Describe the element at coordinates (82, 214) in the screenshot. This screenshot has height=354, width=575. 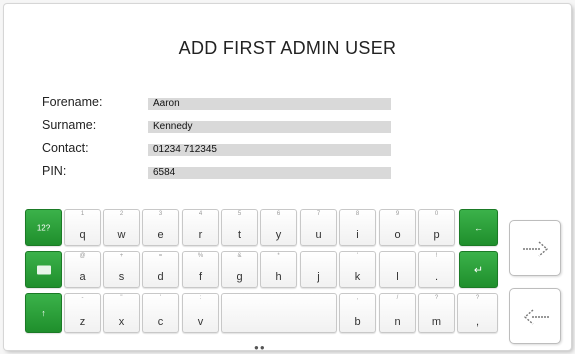
I see `key-alt-label: 1` at that location.